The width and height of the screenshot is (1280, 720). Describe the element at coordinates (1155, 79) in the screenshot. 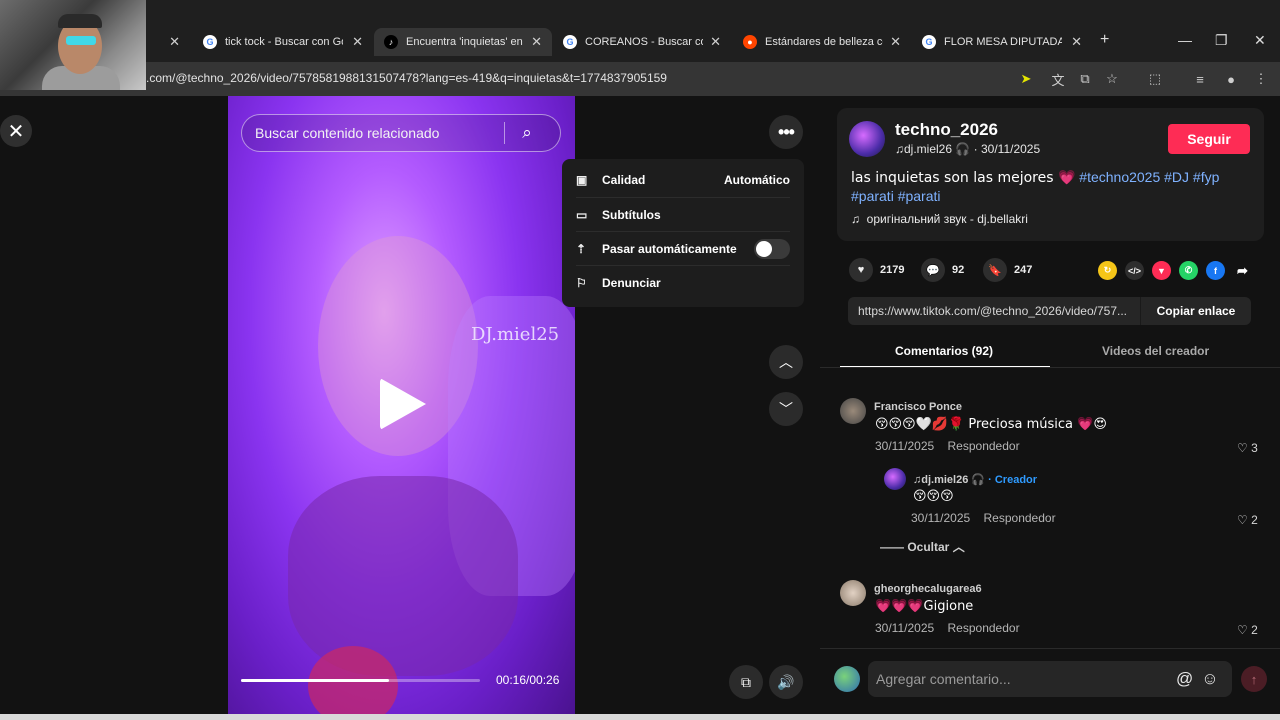

I see `extensions-icon: ⬚` at that location.